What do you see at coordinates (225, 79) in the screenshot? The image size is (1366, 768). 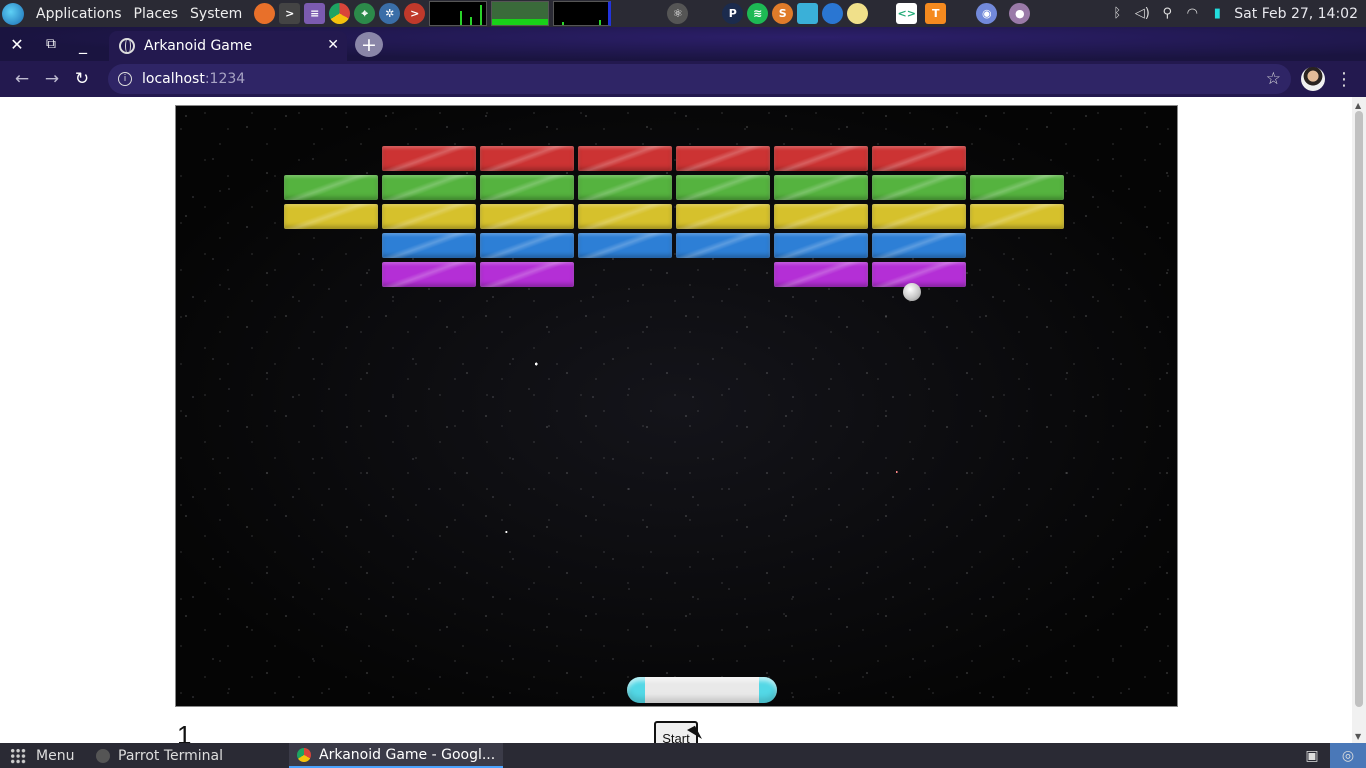 I see `url-port: :1234` at bounding box center [225, 79].